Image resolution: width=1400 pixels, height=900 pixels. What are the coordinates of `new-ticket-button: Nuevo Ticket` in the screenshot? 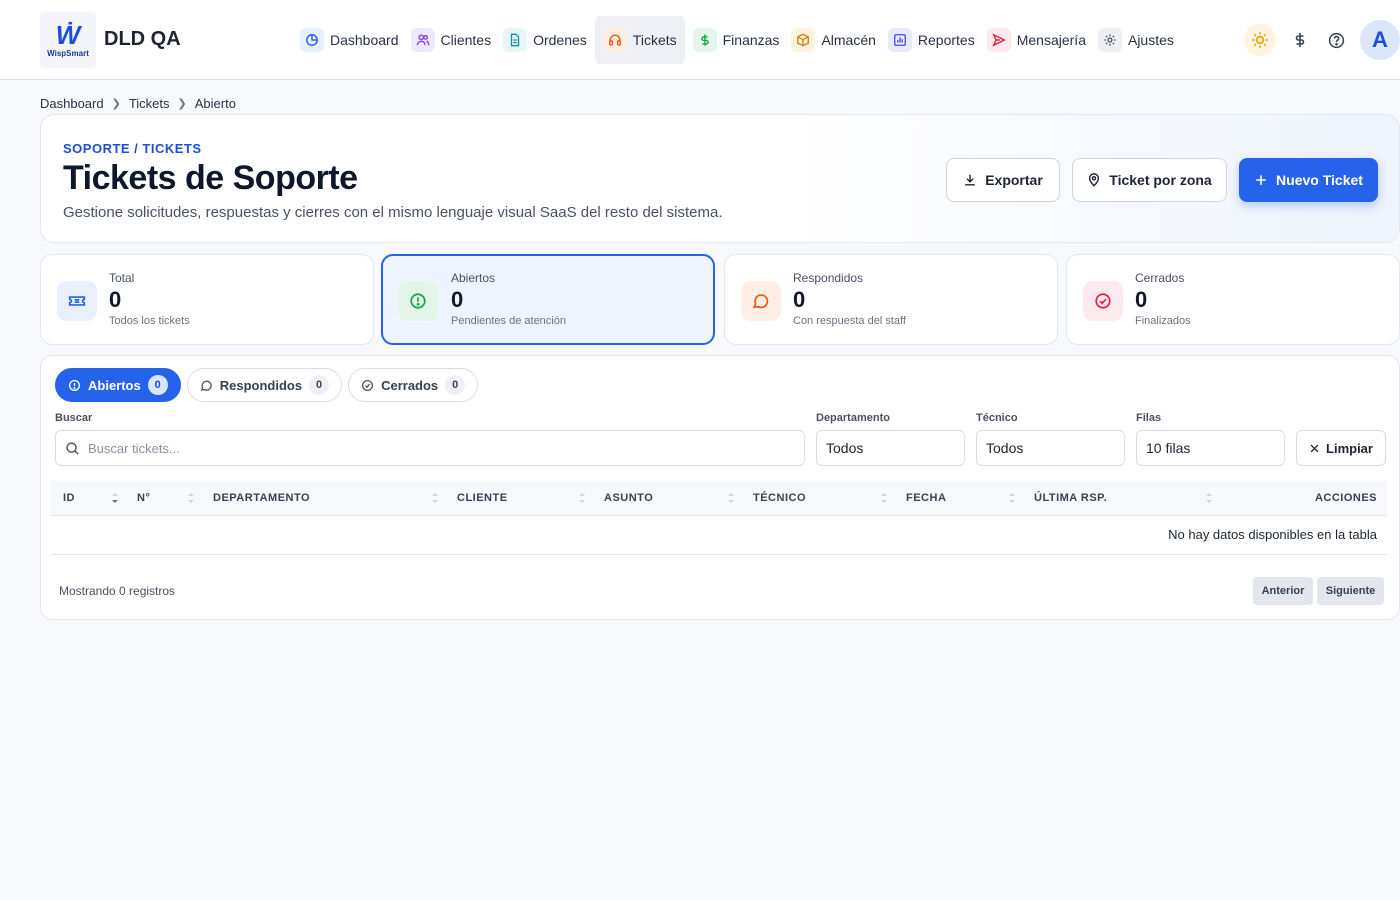 It's located at (1308, 180).